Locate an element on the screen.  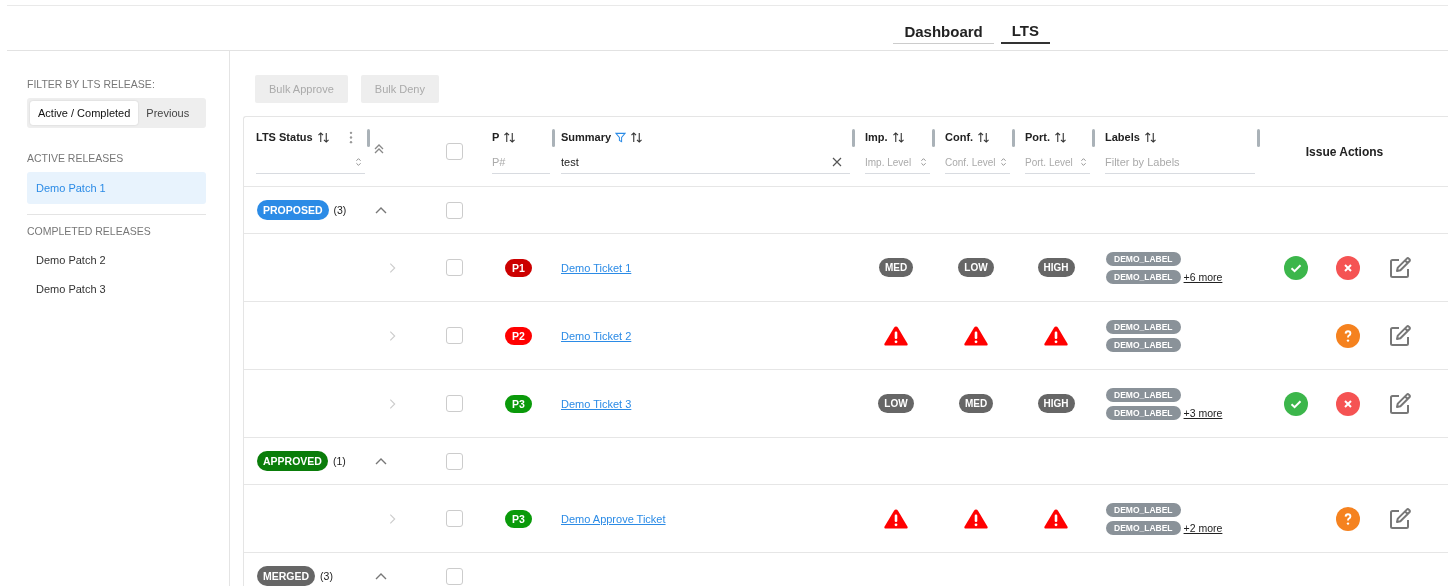
column-header: Issue Actions is located at coordinates (1344, 151).